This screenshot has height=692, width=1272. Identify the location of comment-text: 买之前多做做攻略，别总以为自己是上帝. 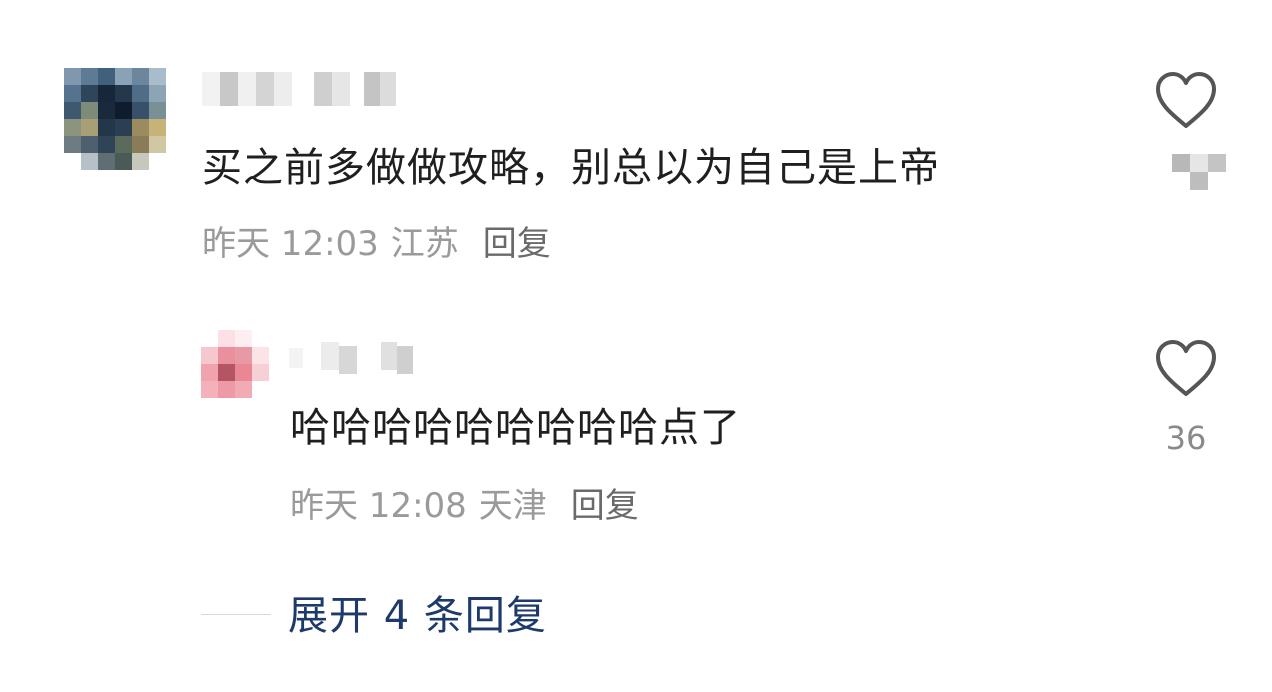
(571, 168).